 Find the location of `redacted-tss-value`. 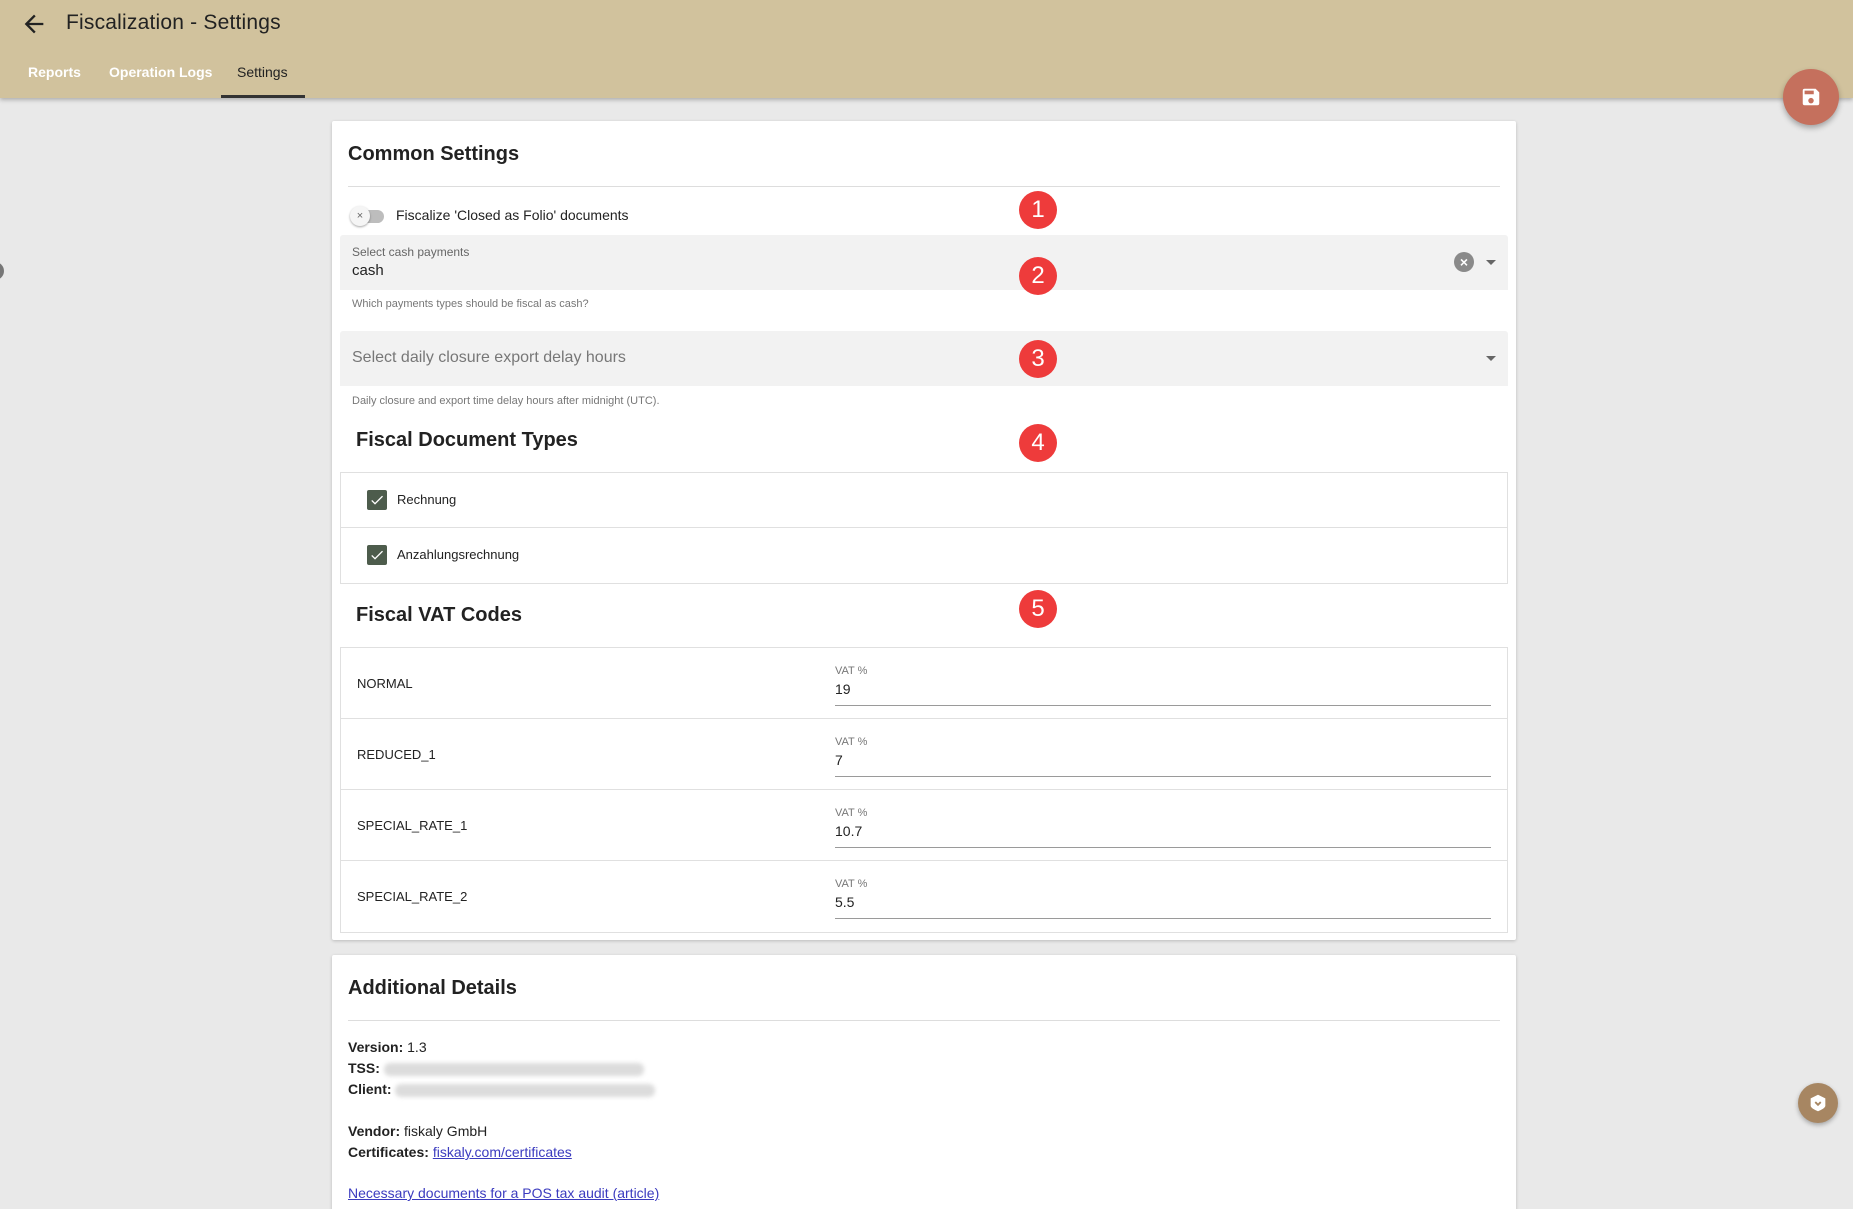

redacted-tss-value is located at coordinates (513, 1069).